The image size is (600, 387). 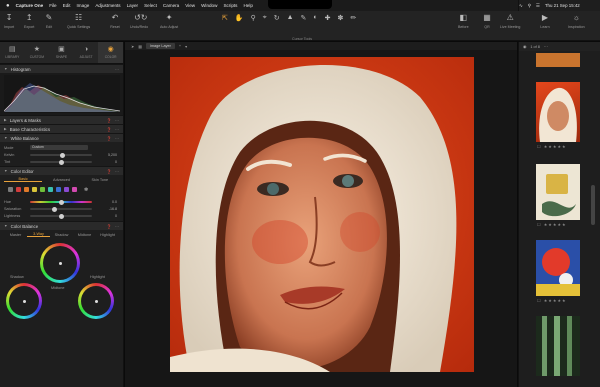 I want to click on undo-redo-button: ↺↻ Undo/Redo, so click(x=139, y=21).